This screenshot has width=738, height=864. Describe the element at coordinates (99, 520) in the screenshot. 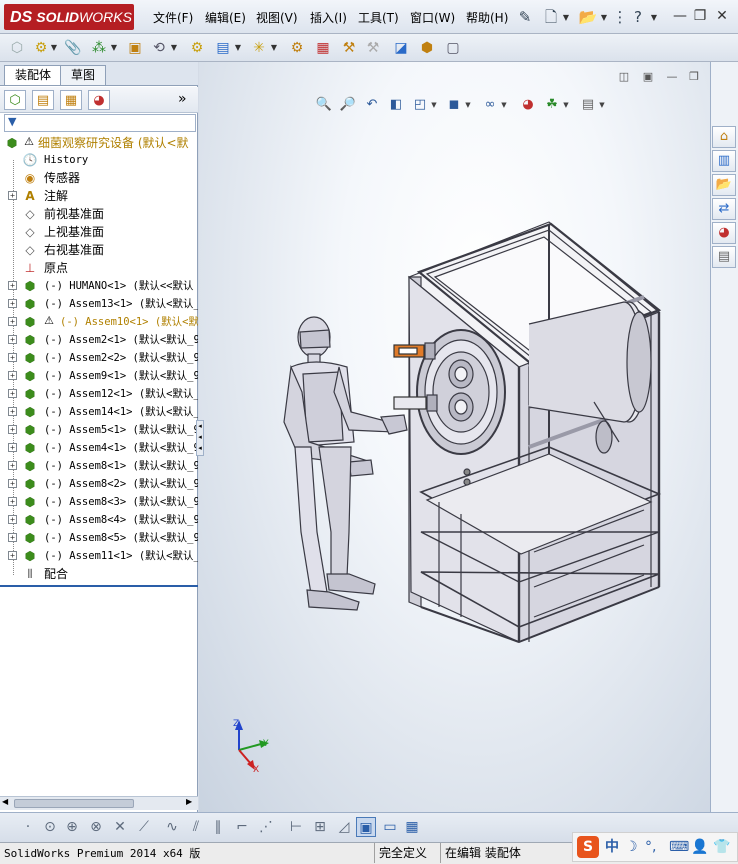

I see `tree-item-component: + ⬢ (-) Assem8<4> (默认<默认_9` at that location.